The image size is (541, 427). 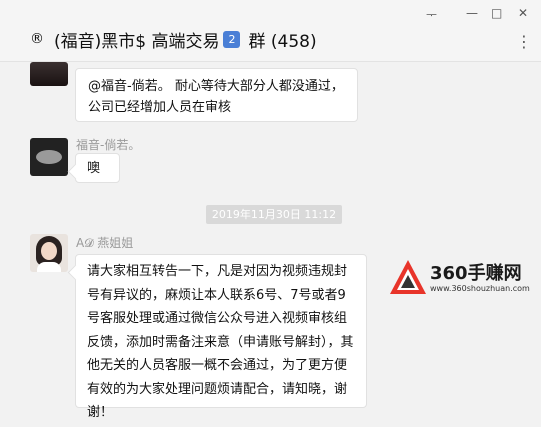 I want to click on member-count: 群 (458), so click(x=282, y=41).